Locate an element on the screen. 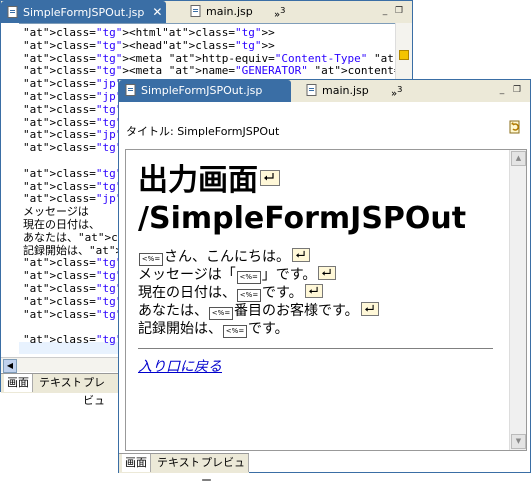 The height and width of the screenshot is (490, 531). message-label: メッセージは「 is located at coordinates (187, 275).